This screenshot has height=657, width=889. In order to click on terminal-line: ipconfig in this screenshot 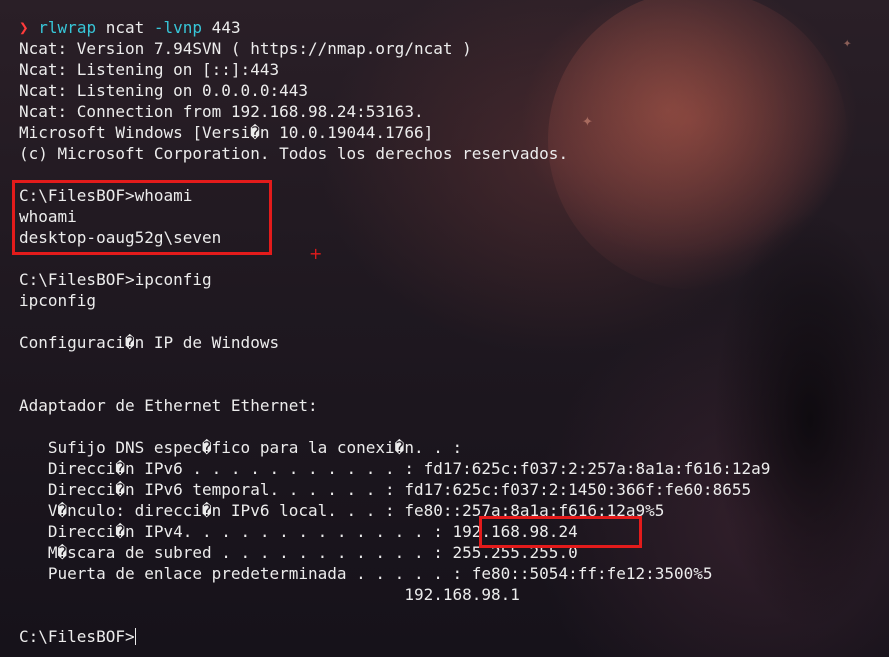, I will do `click(58, 300)`.